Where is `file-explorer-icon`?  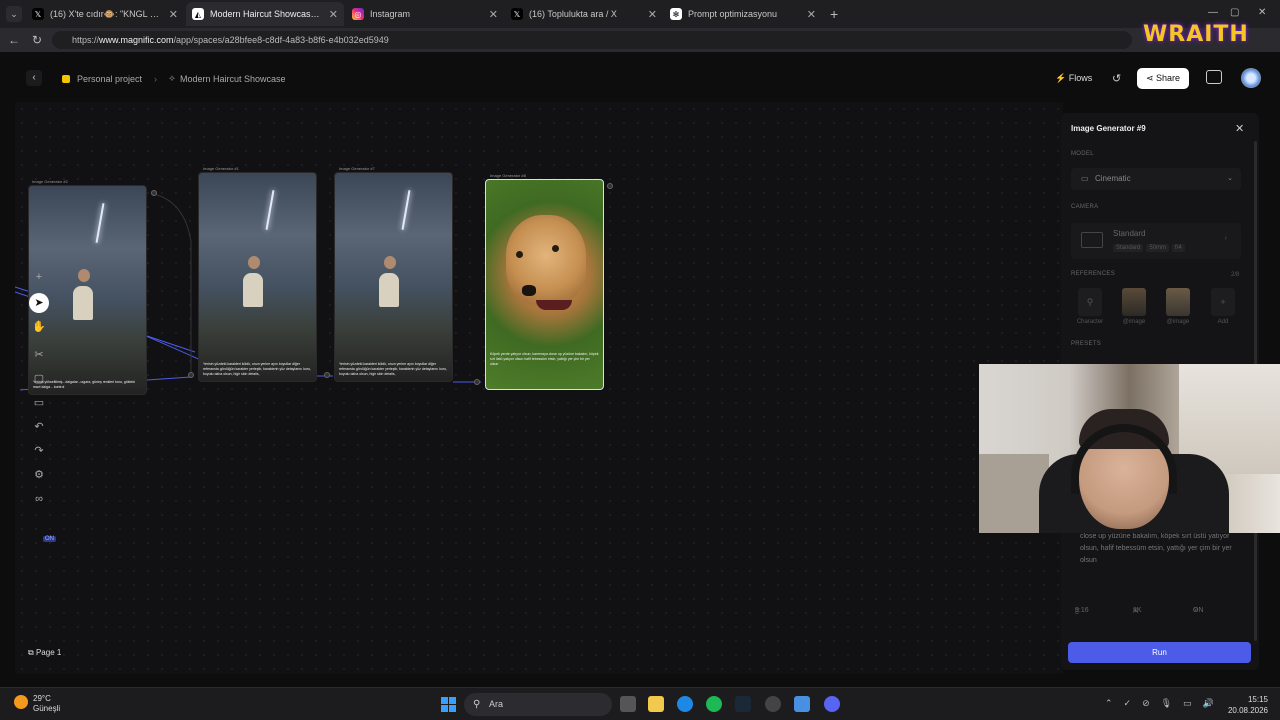 file-explorer-icon is located at coordinates (656, 704).